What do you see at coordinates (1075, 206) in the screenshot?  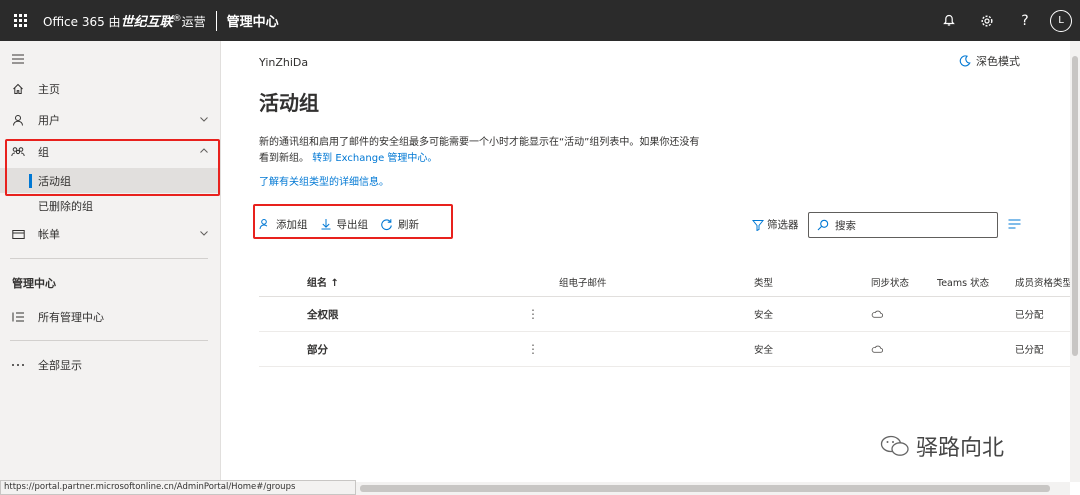 I see `vertical-scroll-thumb` at bounding box center [1075, 206].